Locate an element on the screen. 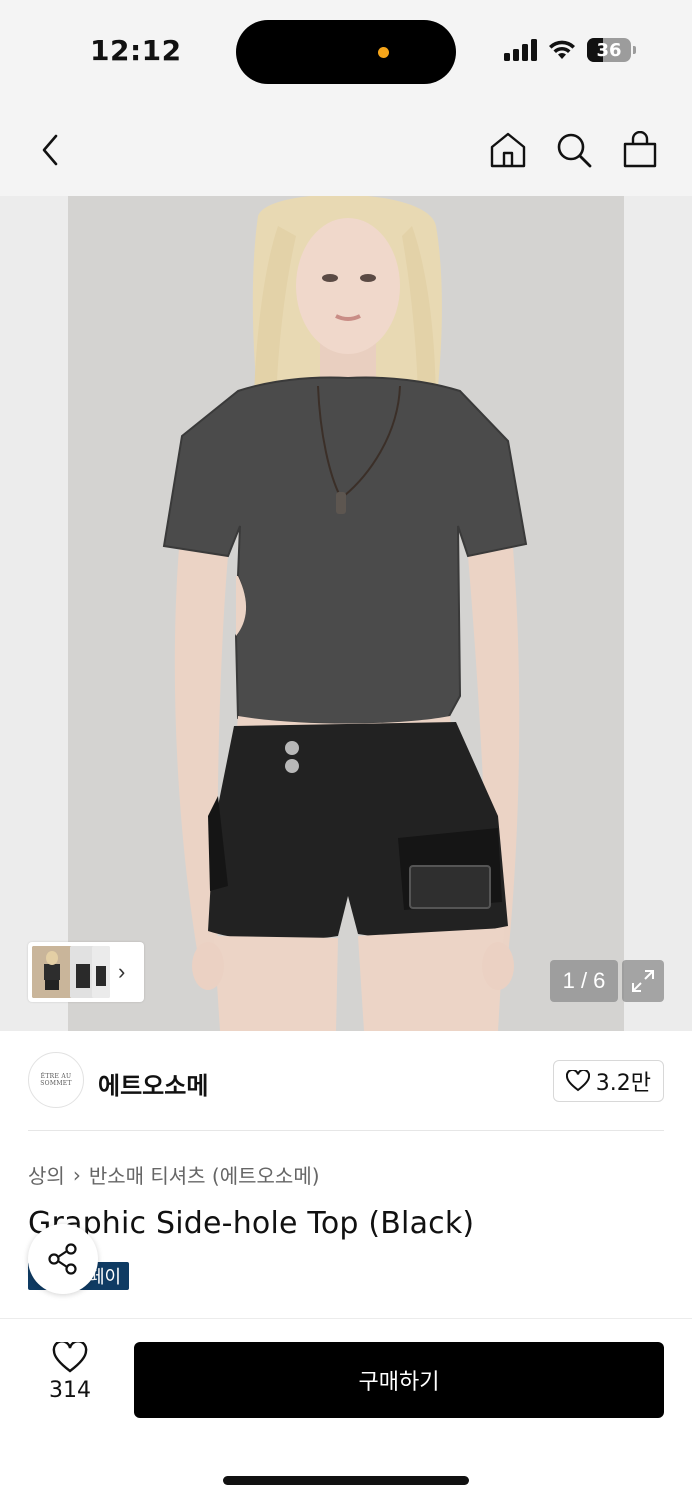 This screenshot has height=1500, width=692. wishlist-button: 314 is located at coordinates (70, 1372).